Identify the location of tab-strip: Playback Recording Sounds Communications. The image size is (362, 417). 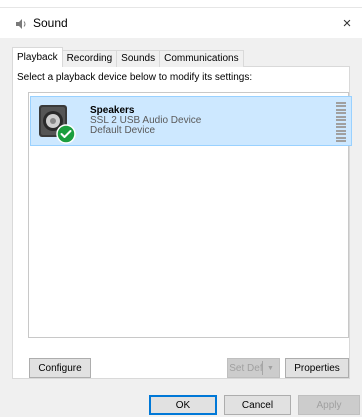
(128, 57).